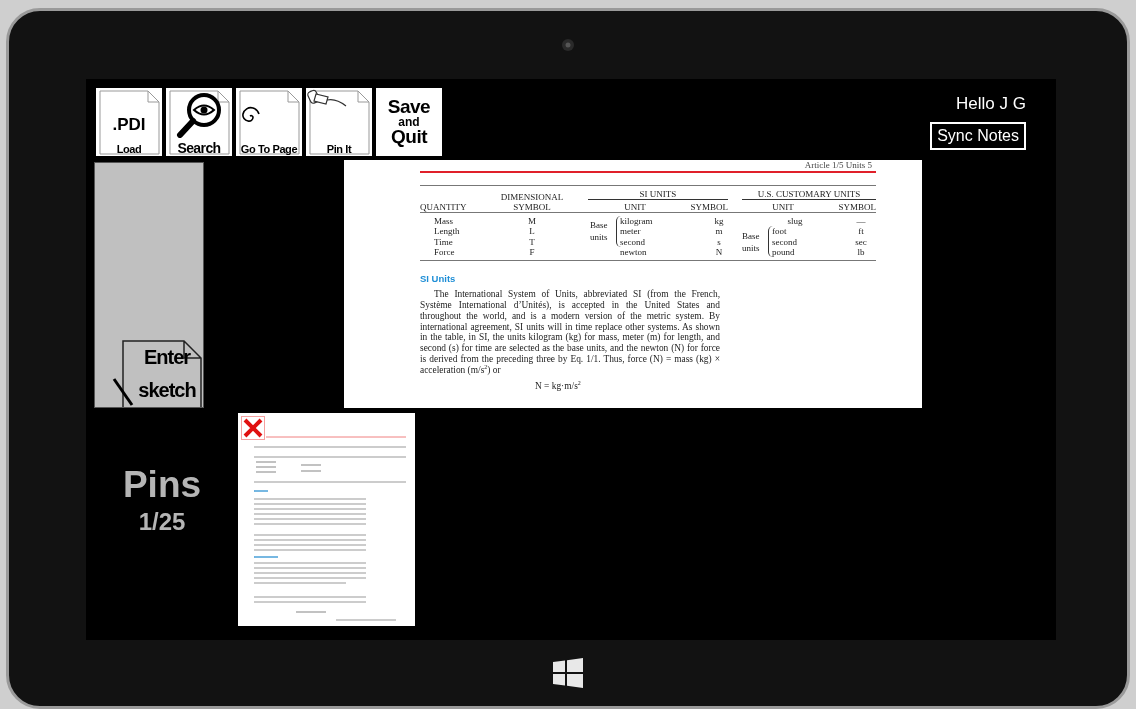 The image size is (1136, 709). Describe the element at coordinates (339, 122) in the screenshot. I see `pin-button: Pin It` at that location.